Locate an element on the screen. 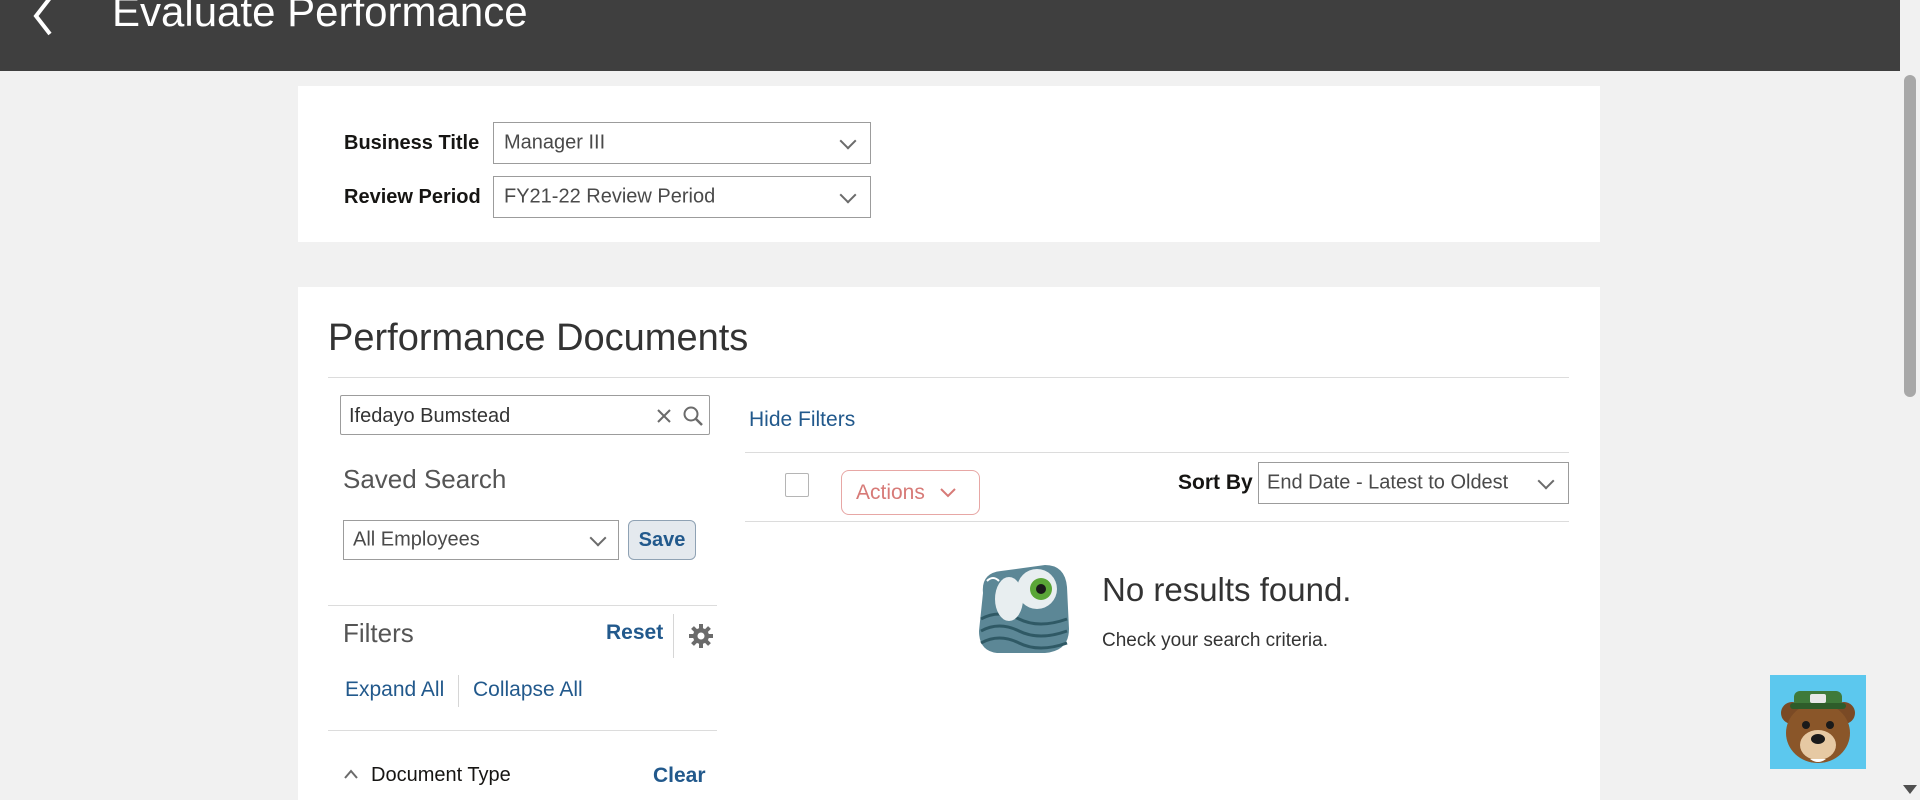  clear-link: Clear is located at coordinates (679, 776).